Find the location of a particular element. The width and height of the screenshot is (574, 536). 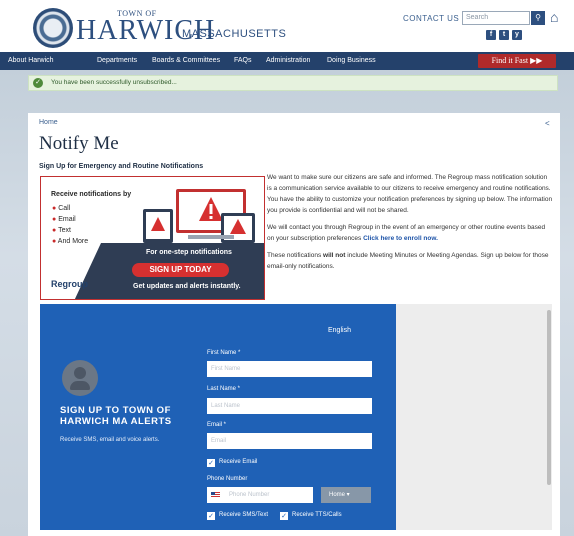

promo-method: ● Text is located at coordinates (61, 230).